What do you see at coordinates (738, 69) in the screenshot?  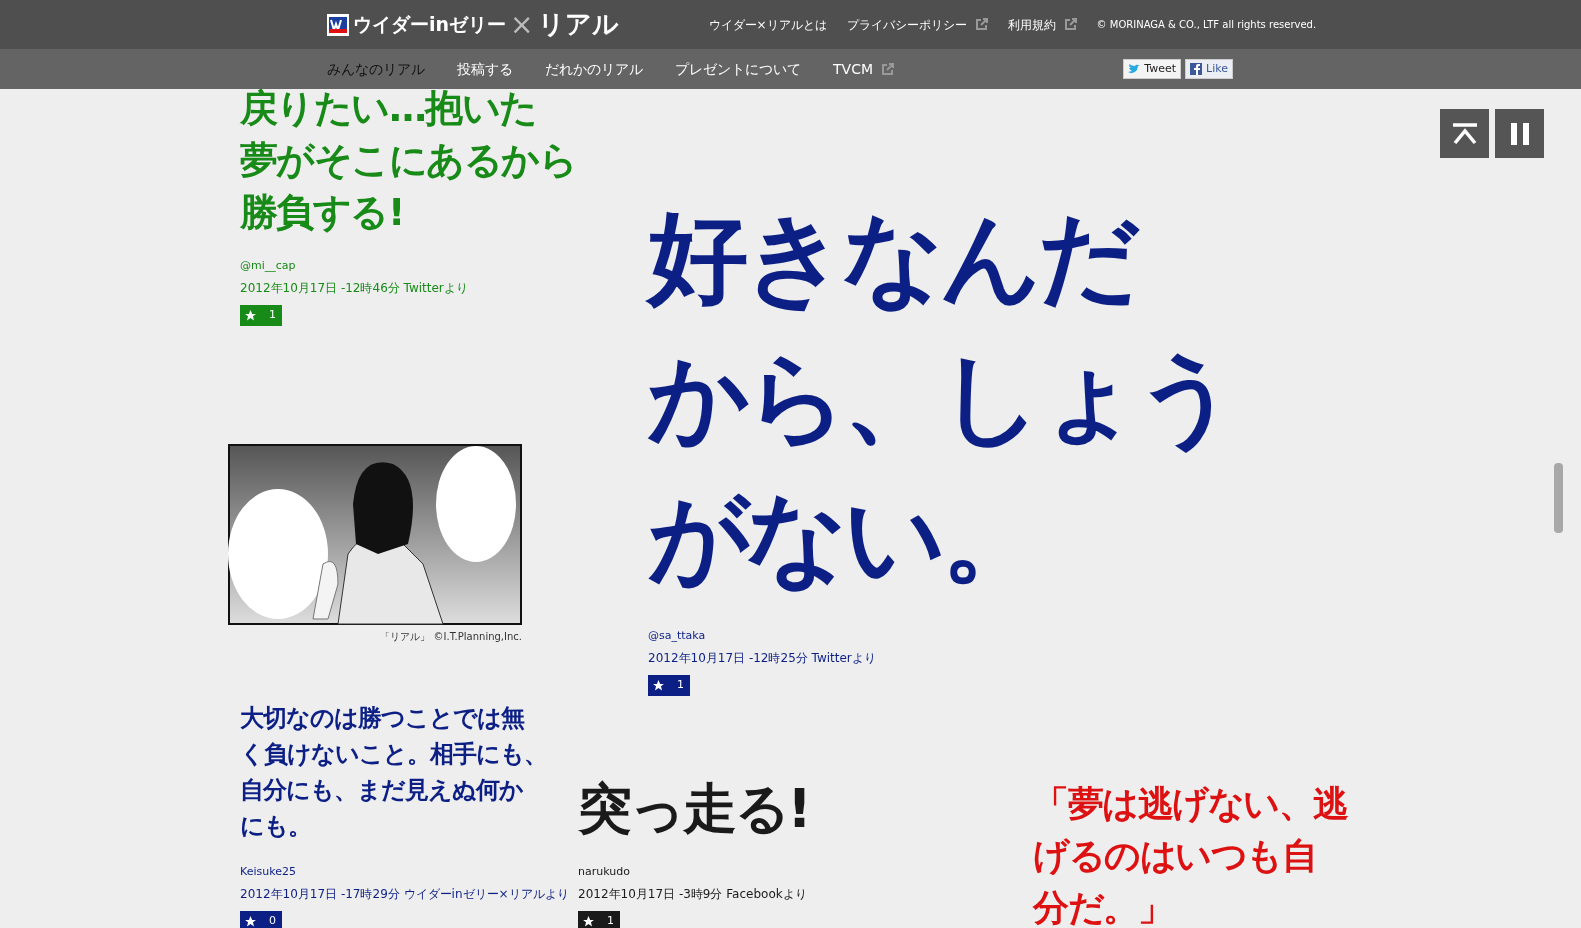 I see `nav-tab: プレゼントについて` at bounding box center [738, 69].